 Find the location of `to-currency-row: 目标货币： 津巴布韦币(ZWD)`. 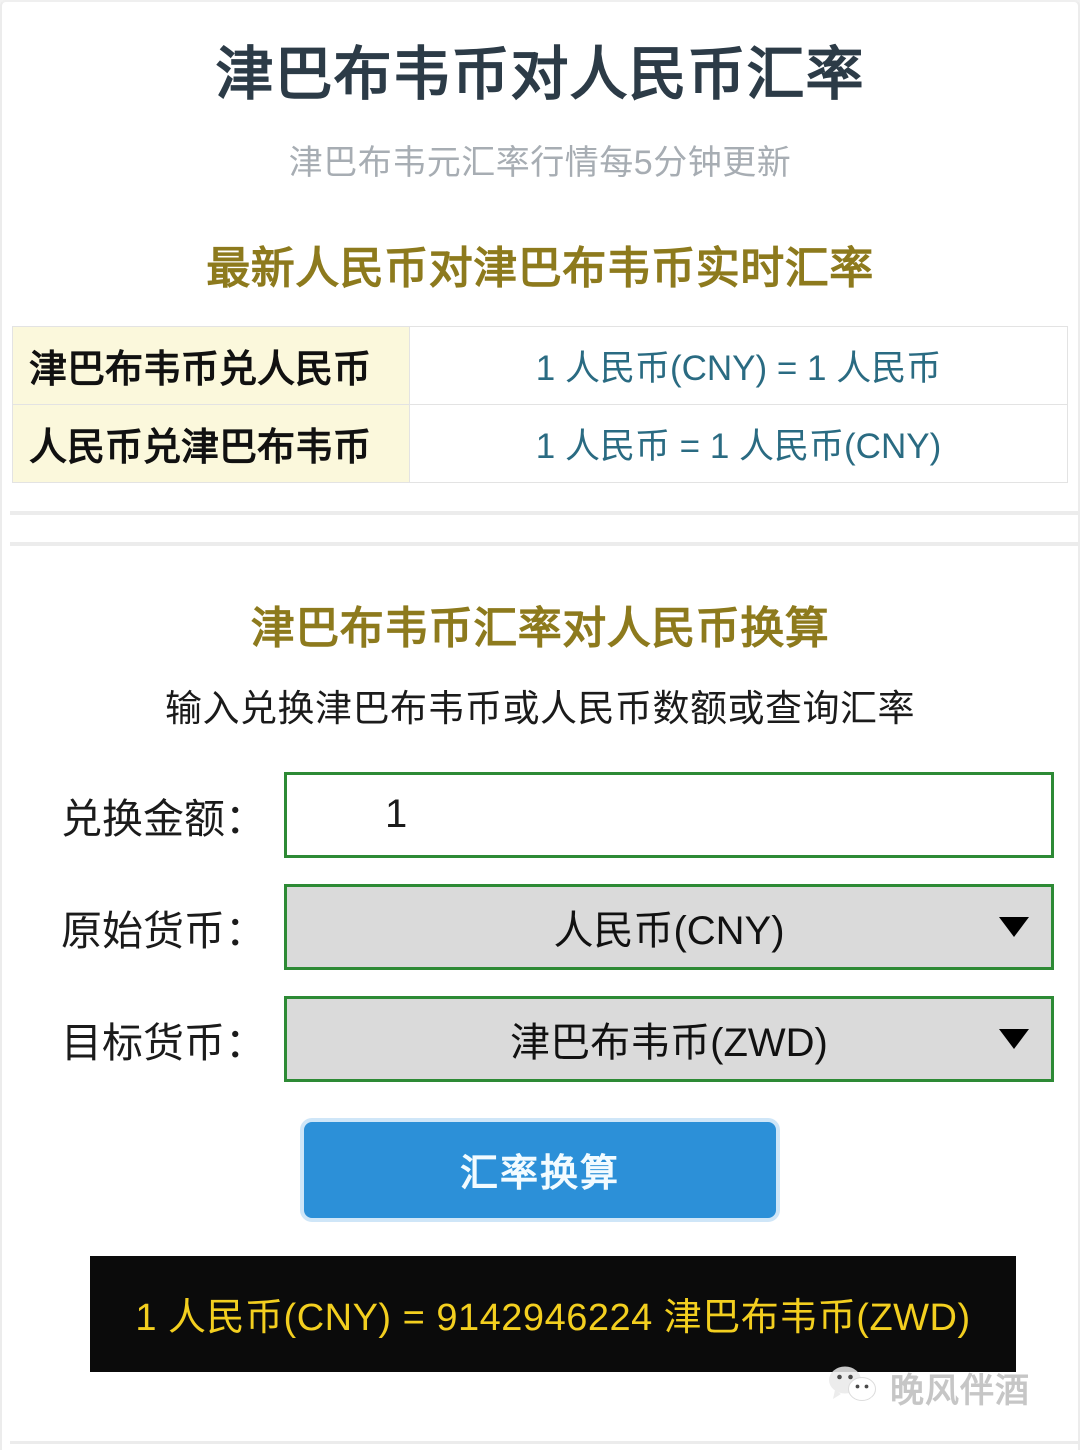

to-currency-row: 目标货币： 津巴布韦币(ZWD) is located at coordinates (540, 1038).